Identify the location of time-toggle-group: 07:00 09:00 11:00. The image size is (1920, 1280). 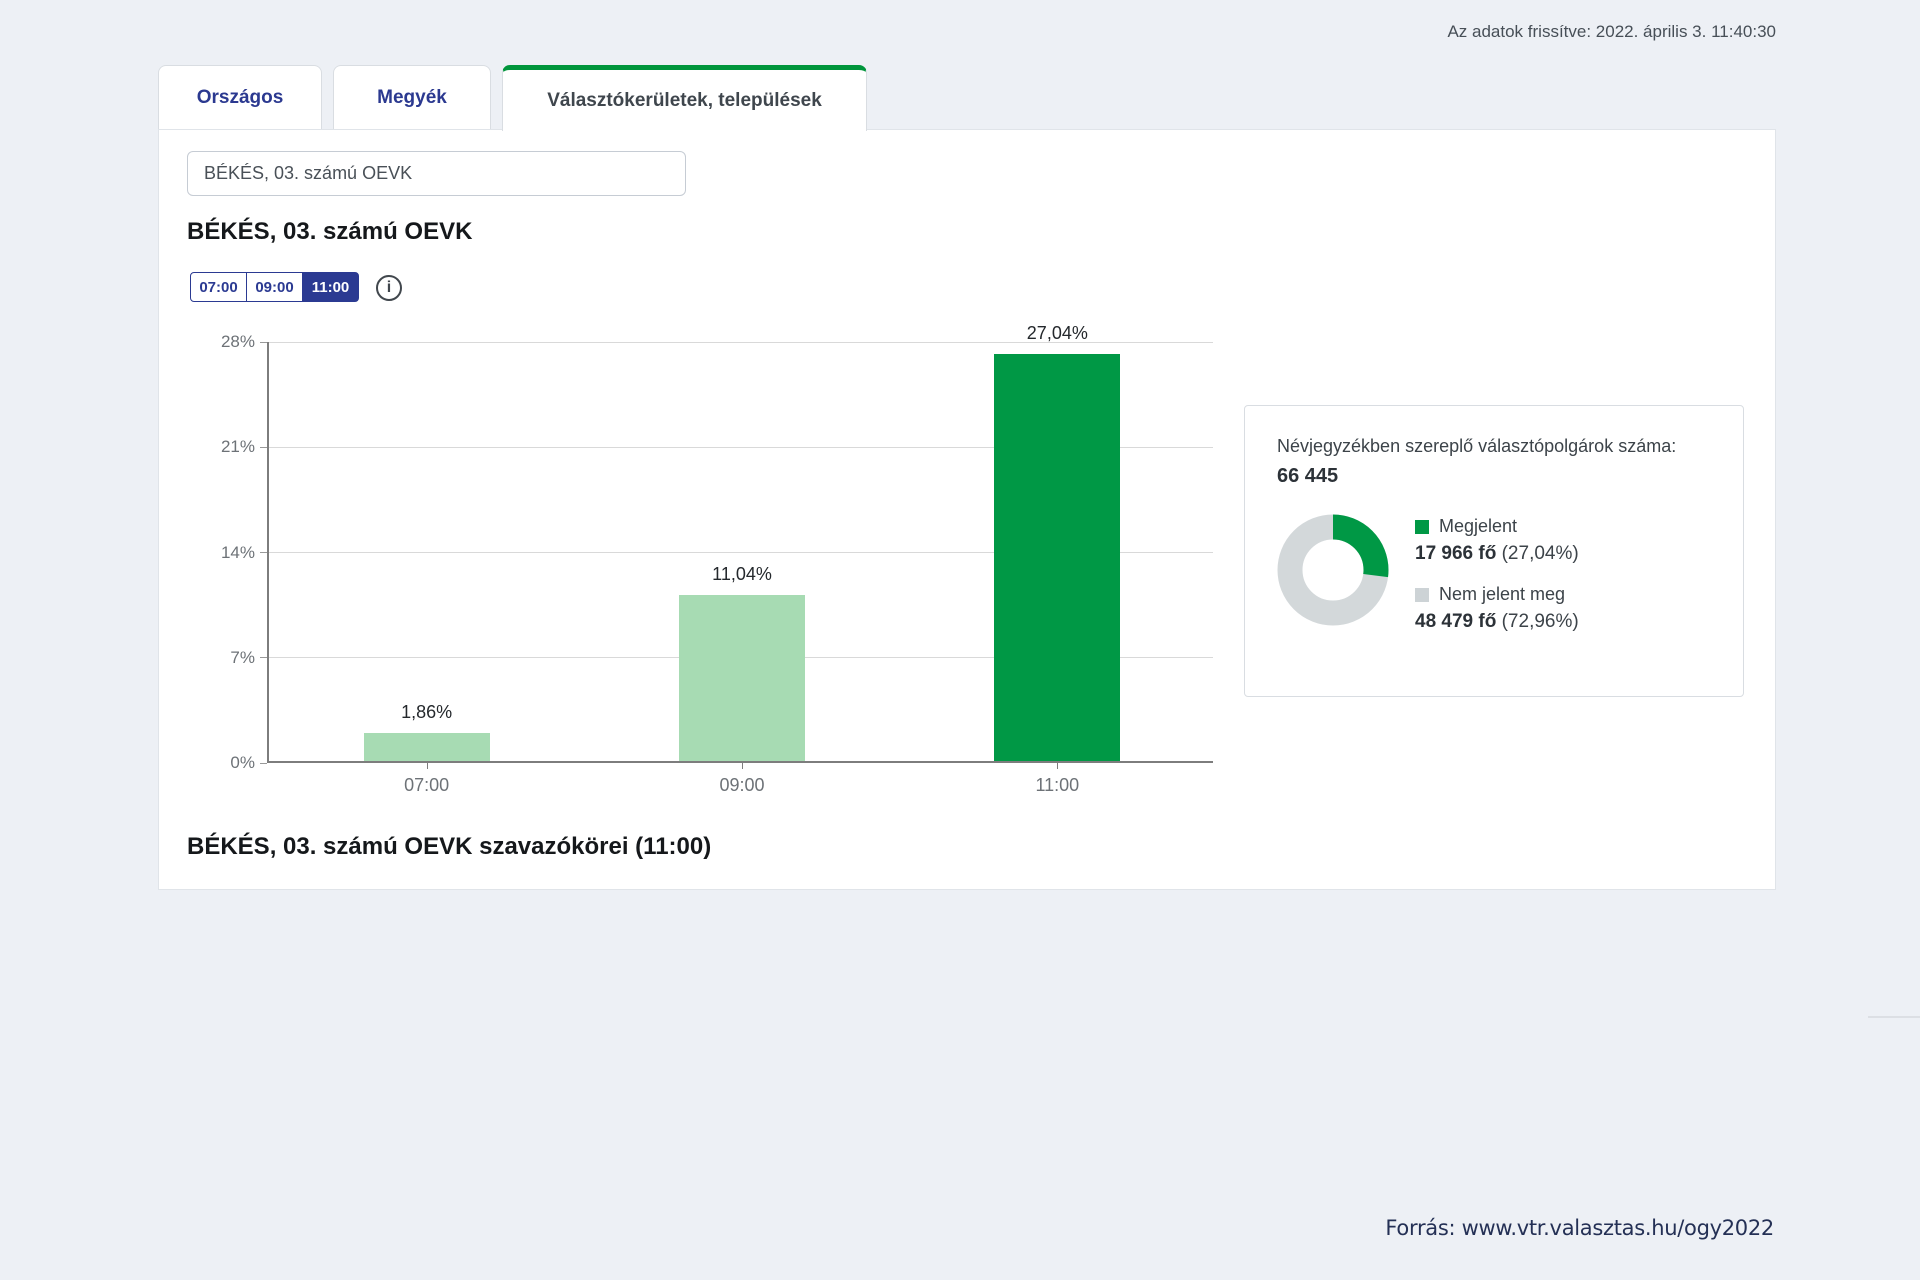
(274, 287).